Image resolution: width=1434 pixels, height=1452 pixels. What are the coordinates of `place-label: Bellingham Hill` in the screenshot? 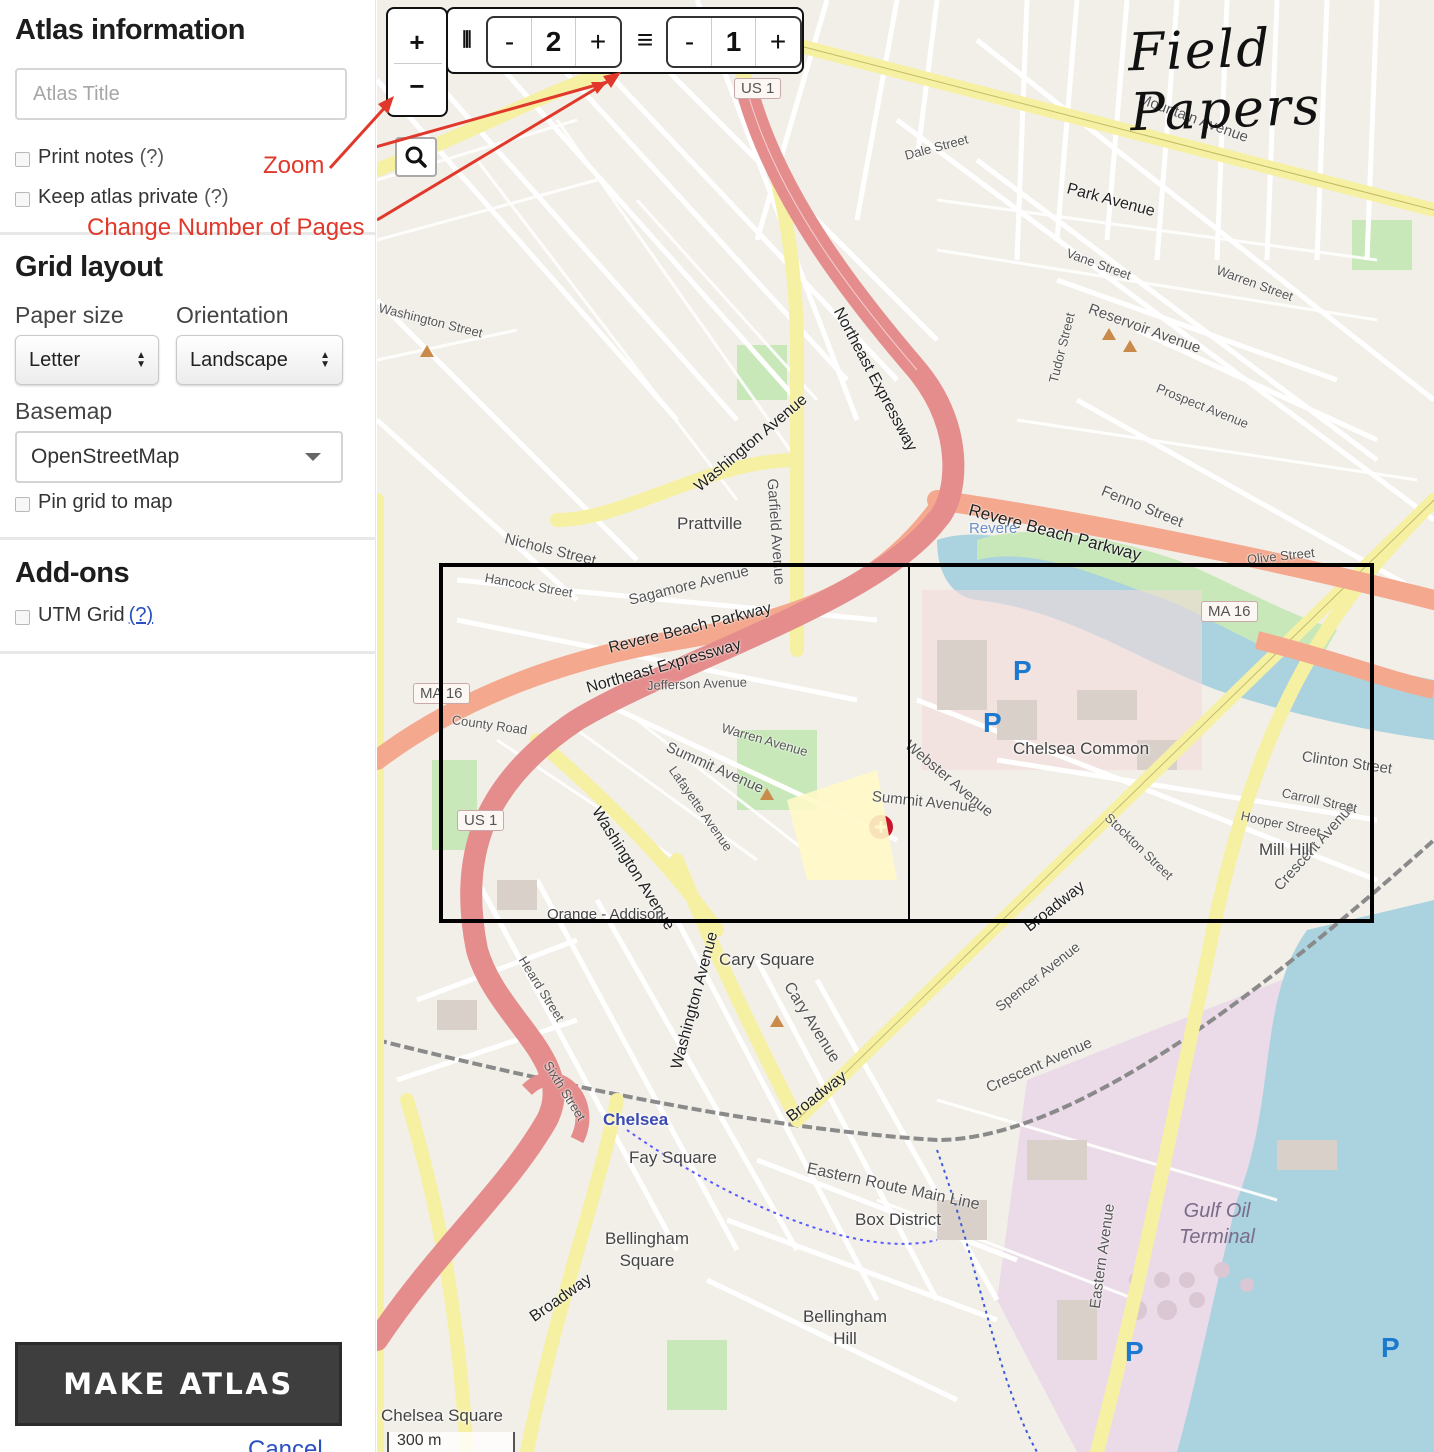 It's located at (845, 1327).